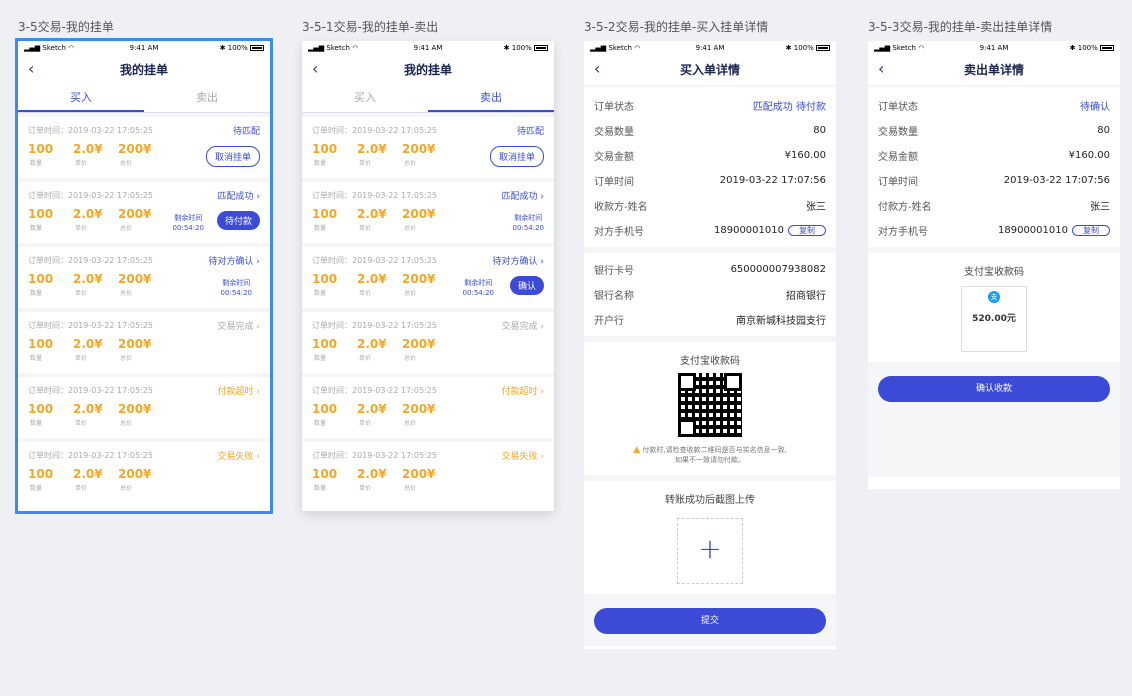 This screenshot has height=696, width=1132. I want to click on confirm-receipt-button: 确认收款, so click(994, 389).